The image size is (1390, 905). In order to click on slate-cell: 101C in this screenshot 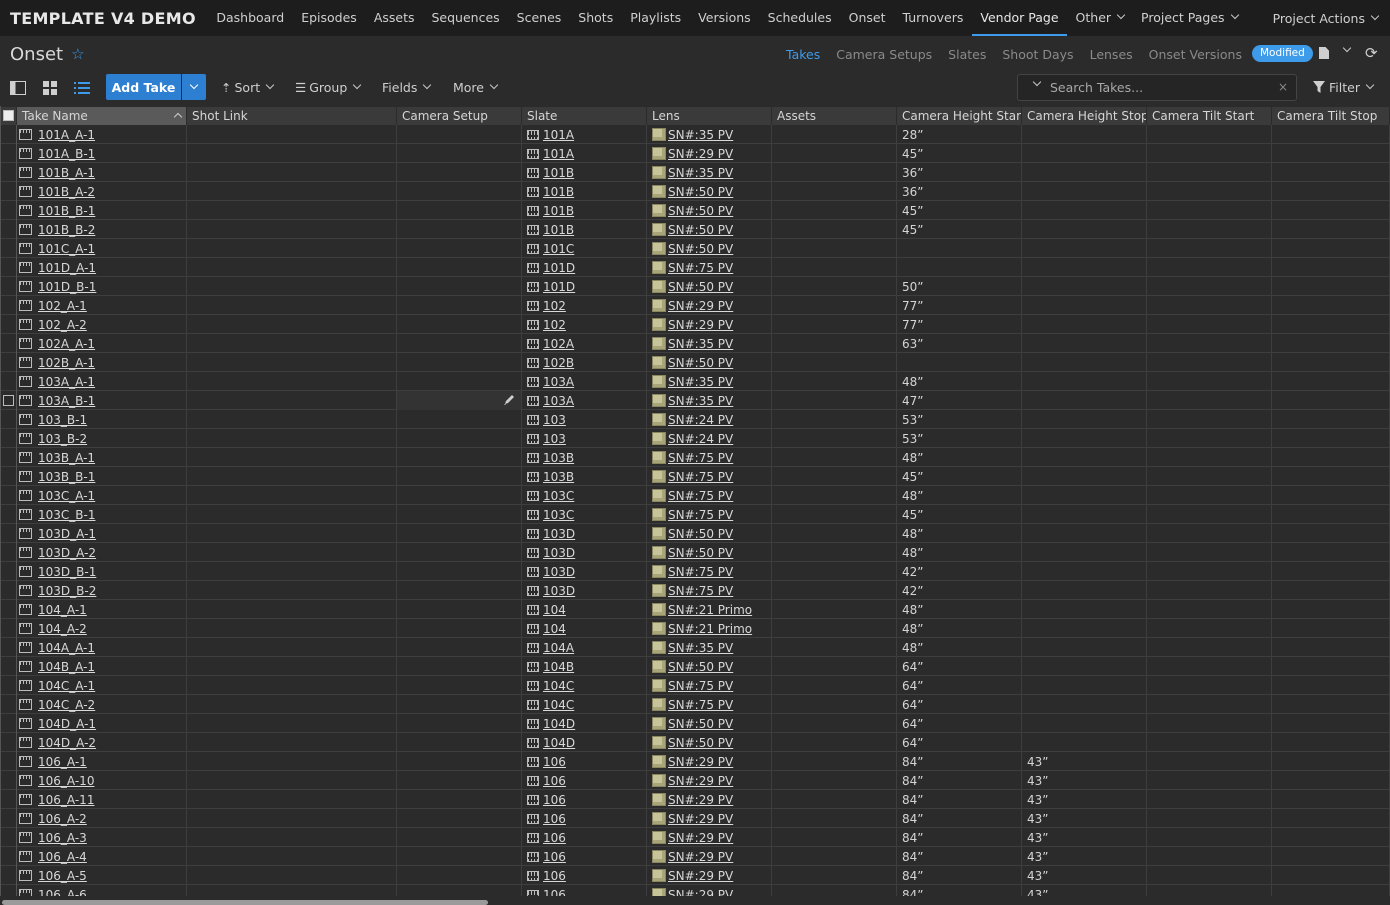, I will do `click(584, 248)`.